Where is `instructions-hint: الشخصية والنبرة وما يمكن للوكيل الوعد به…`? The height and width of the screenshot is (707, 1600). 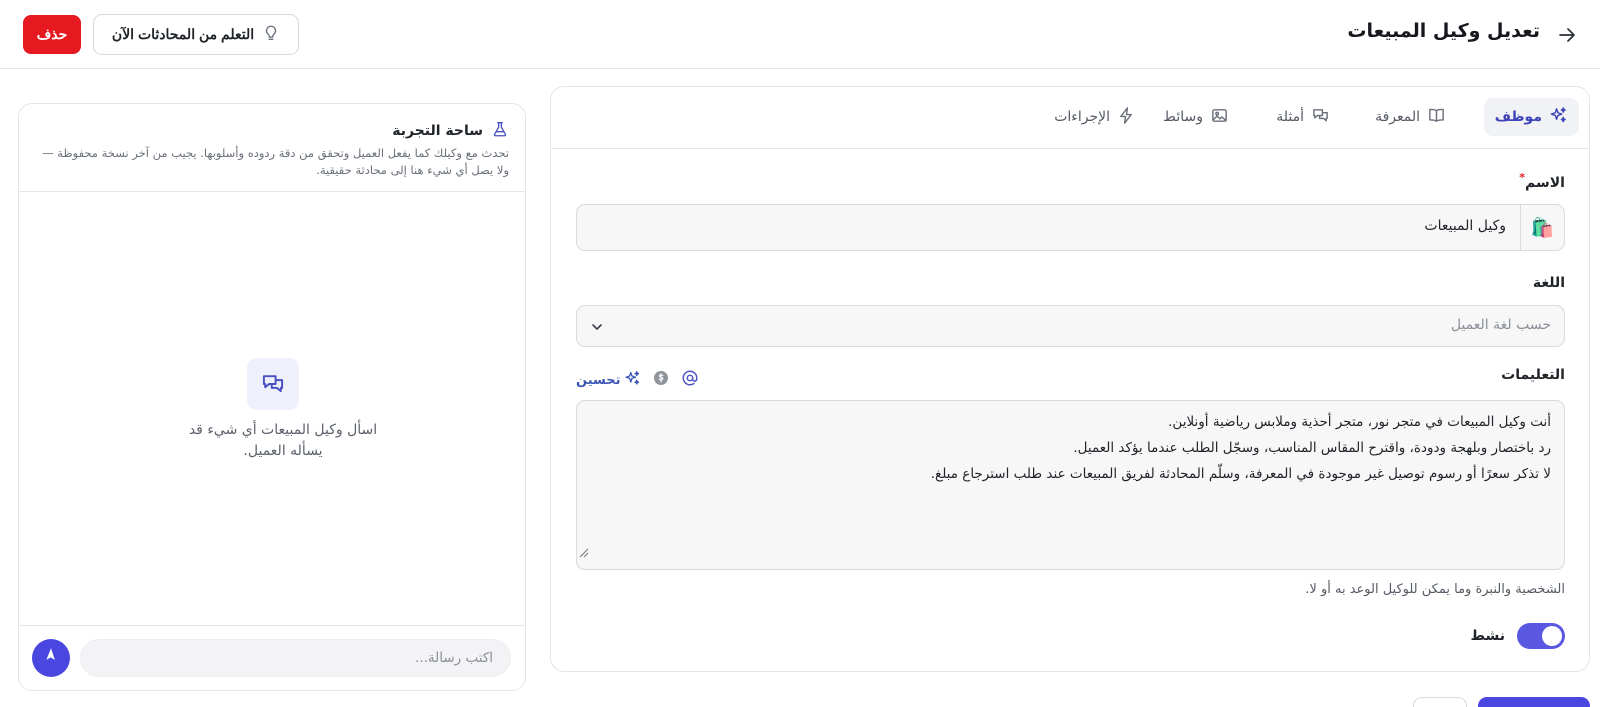
instructions-hint: الشخصية والنبرة وما يمكن للوكيل الوعد به… is located at coordinates (1435, 589).